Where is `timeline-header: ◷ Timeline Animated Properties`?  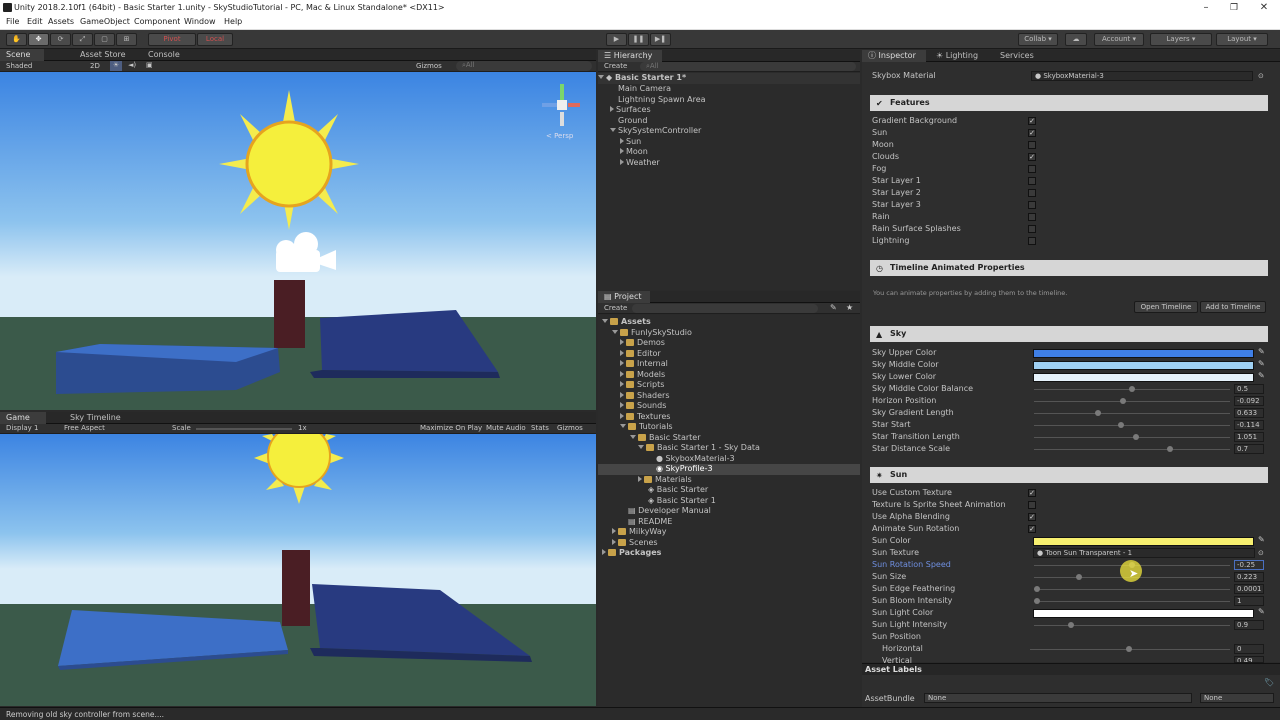 timeline-header: ◷ Timeline Animated Properties is located at coordinates (1069, 268).